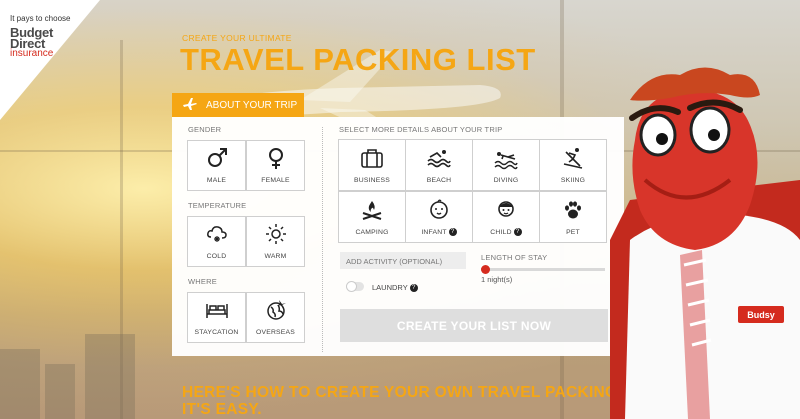  What do you see at coordinates (222, 409) in the screenshot?
I see `howto-heading-line2: IT'S EASY.` at bounding box center [222, 409].